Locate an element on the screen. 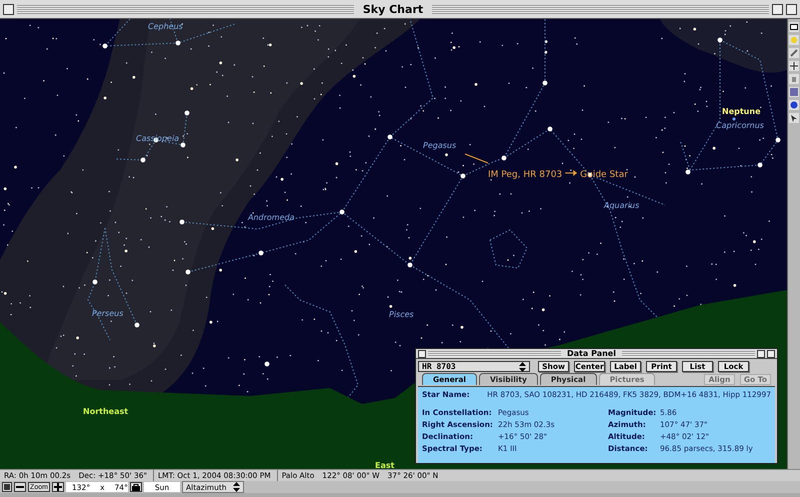  minus-icon is located at coordinates (20, 487).